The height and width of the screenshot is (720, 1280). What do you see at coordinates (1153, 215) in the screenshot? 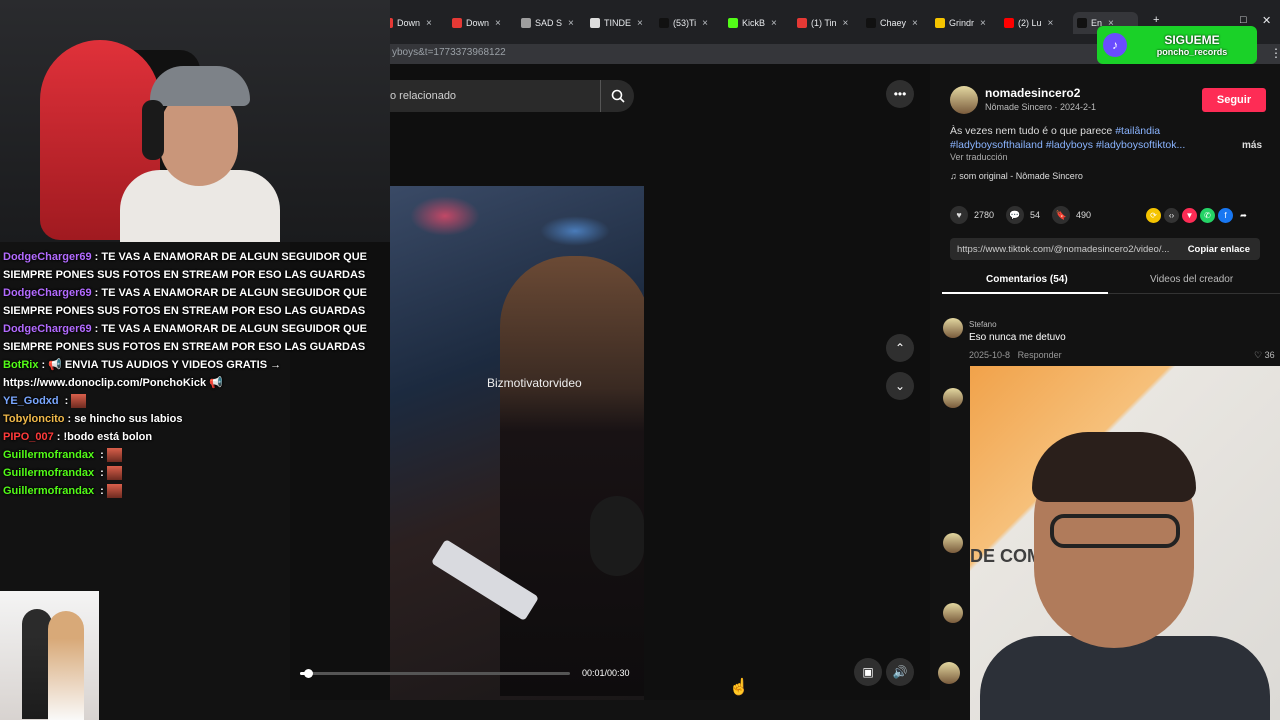
I see `repost-icon: ⟳` at bounding box center [1153, 215].